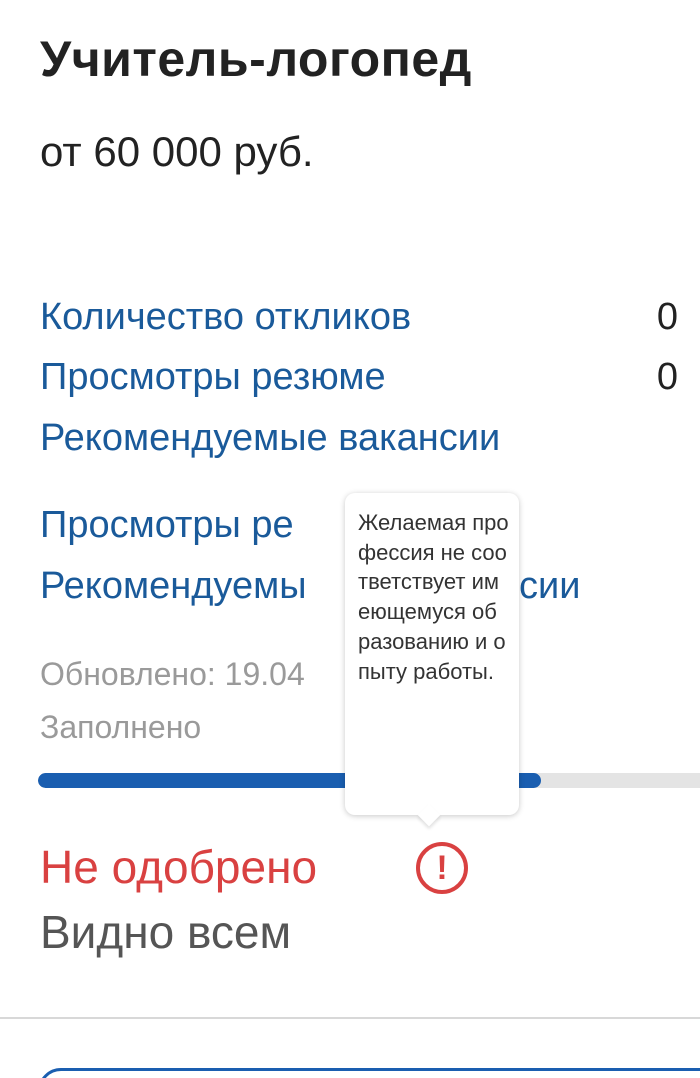 The image size is (700, 1078). What do you see at coordinates (350, 1018) in the screenshot?
I see `section-divider` at bounding box center [350, 1018].